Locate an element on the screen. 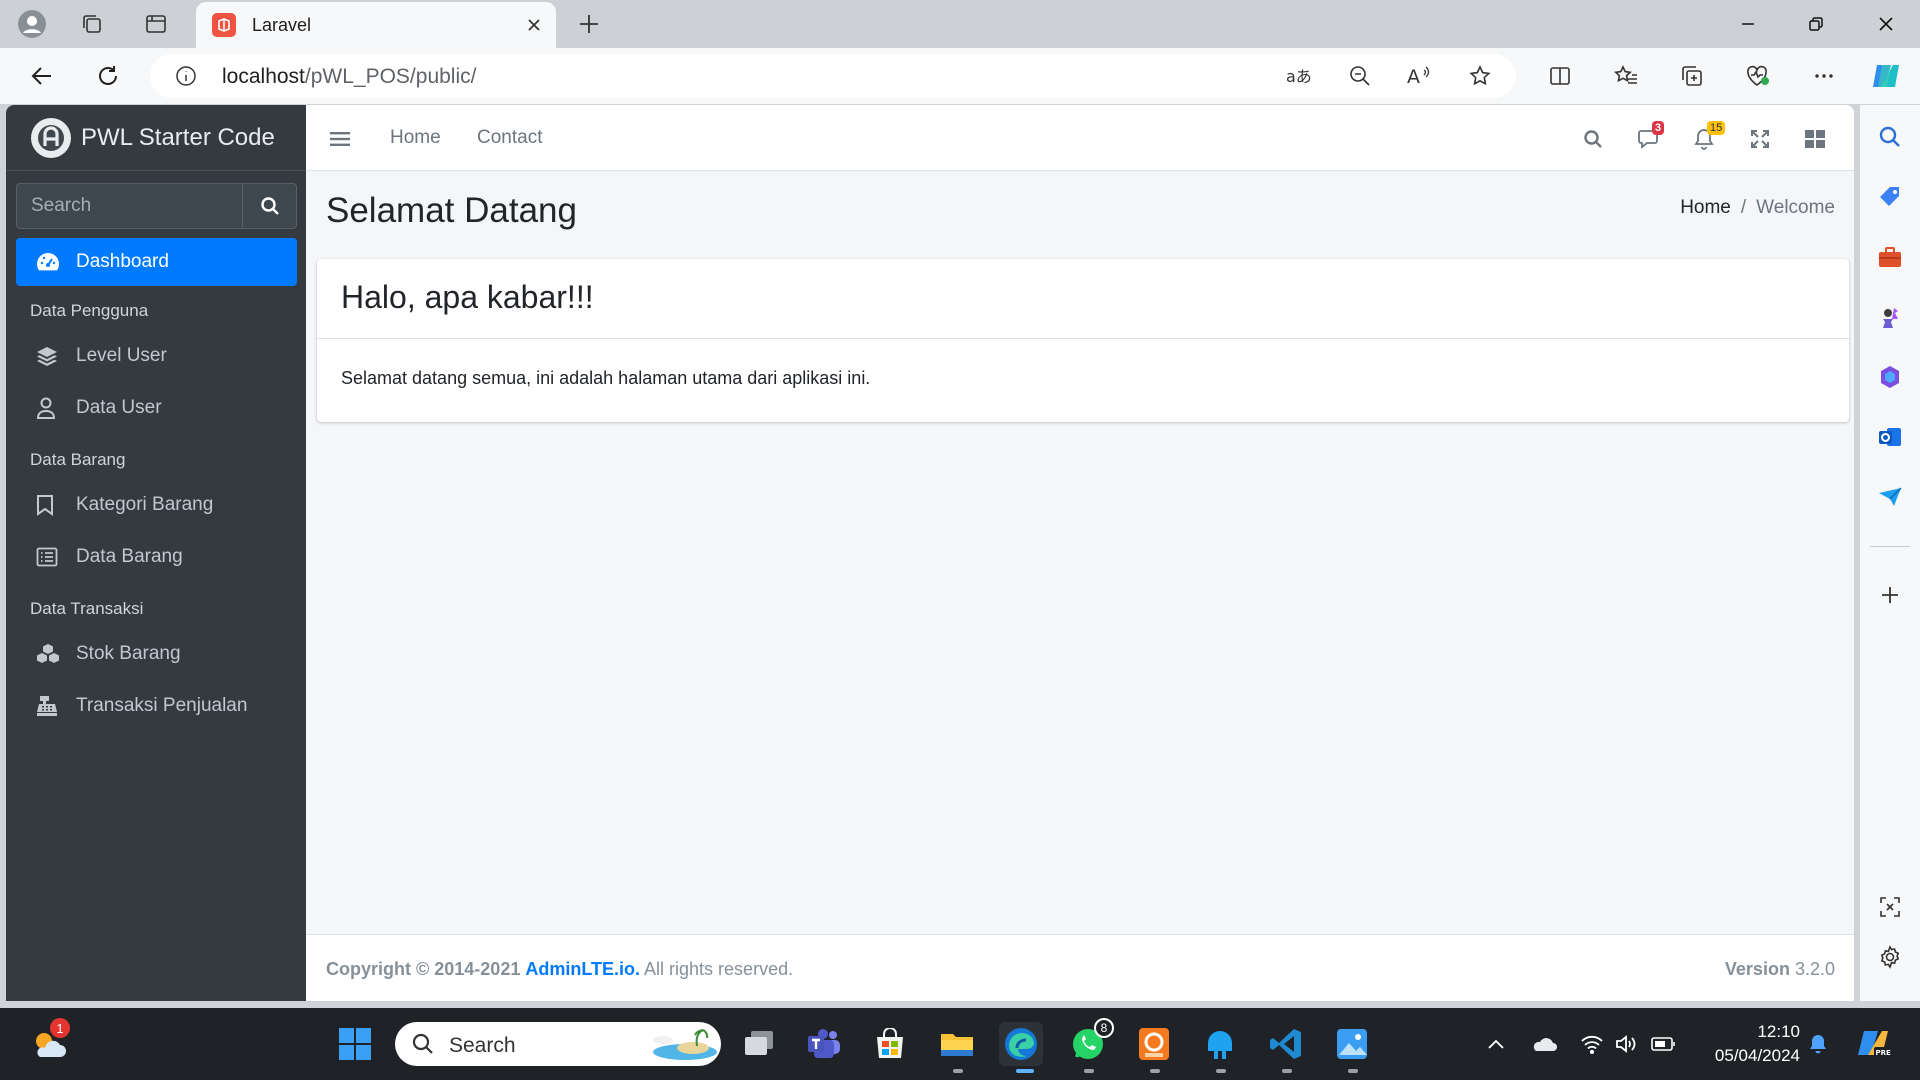  sidebar-header-data-transaksi: Data Transaksi is located at coordinates (87, 608).